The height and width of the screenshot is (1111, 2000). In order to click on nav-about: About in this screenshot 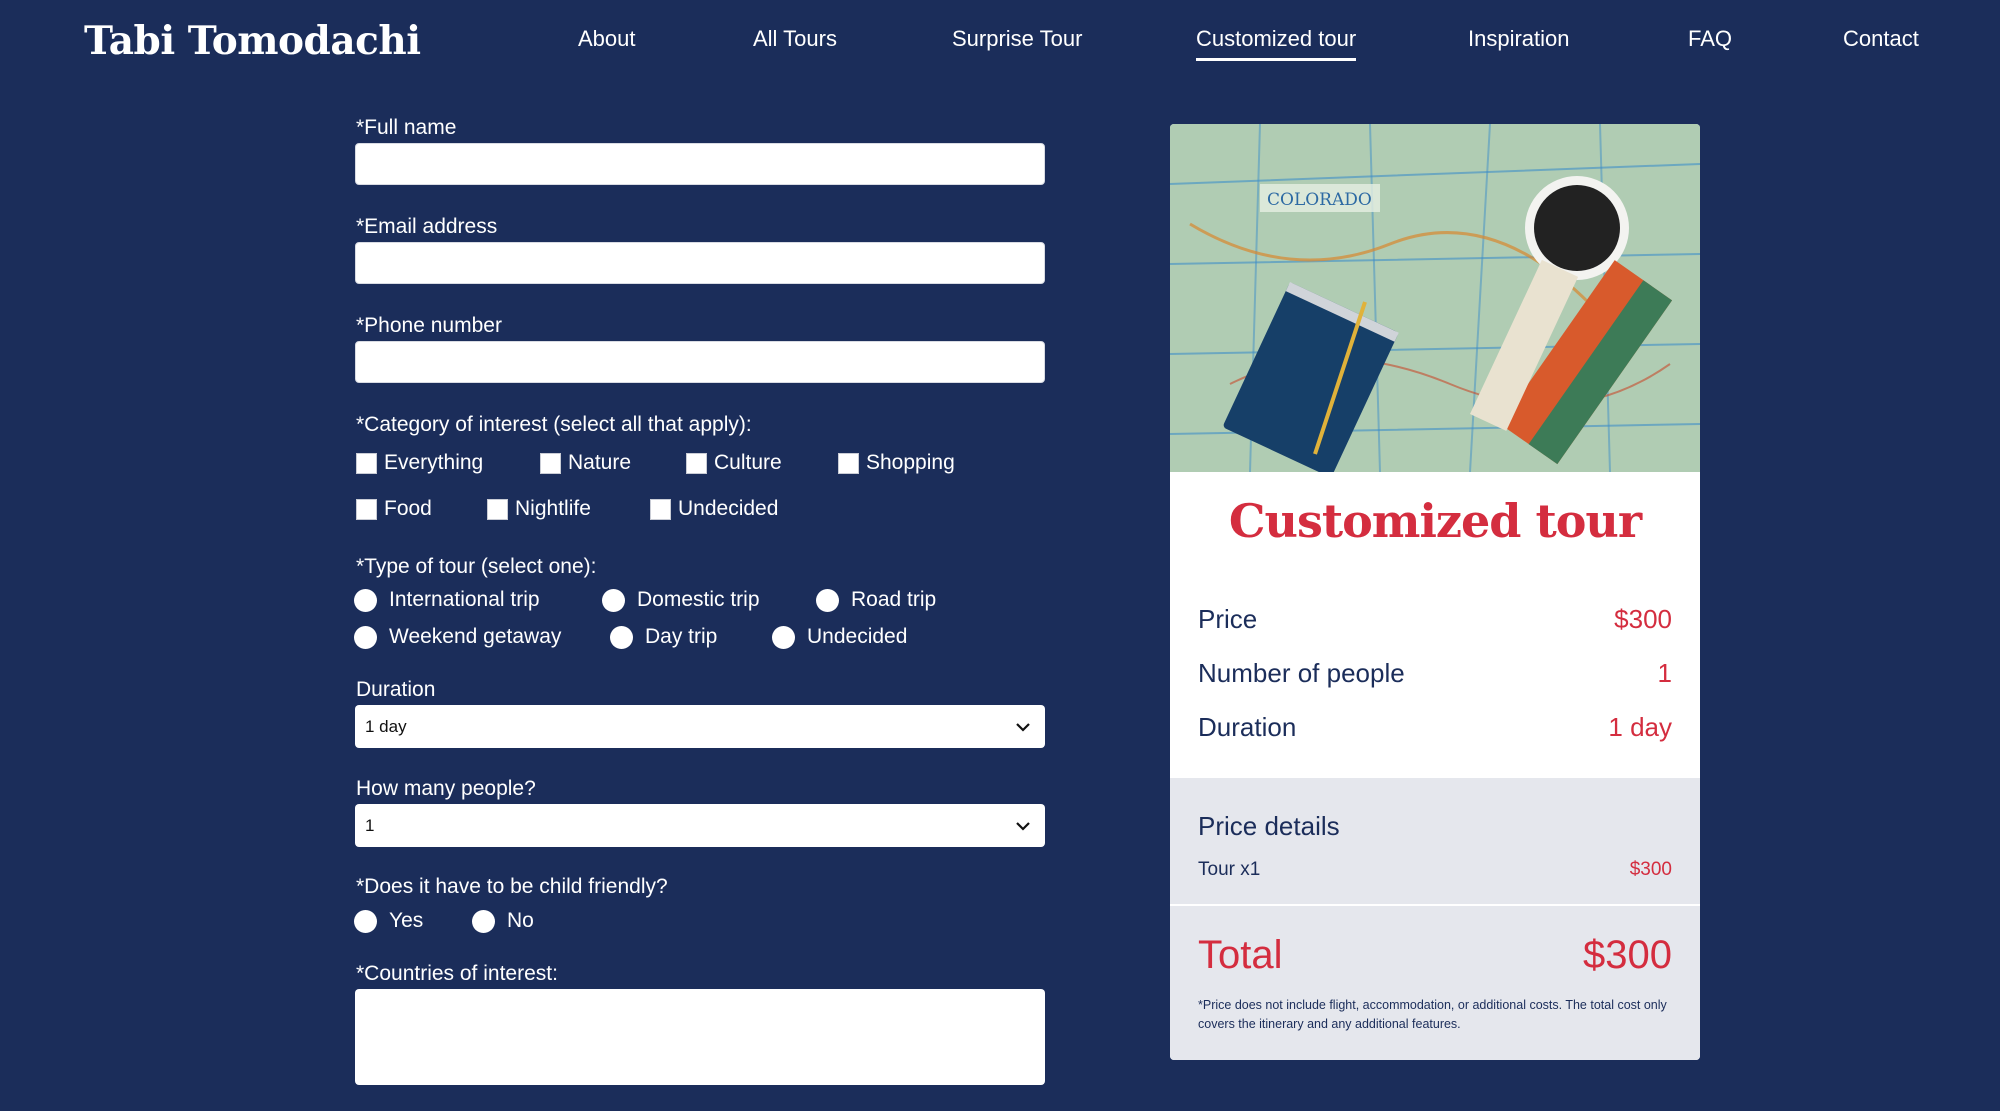, I will do `click(607, 42)`.